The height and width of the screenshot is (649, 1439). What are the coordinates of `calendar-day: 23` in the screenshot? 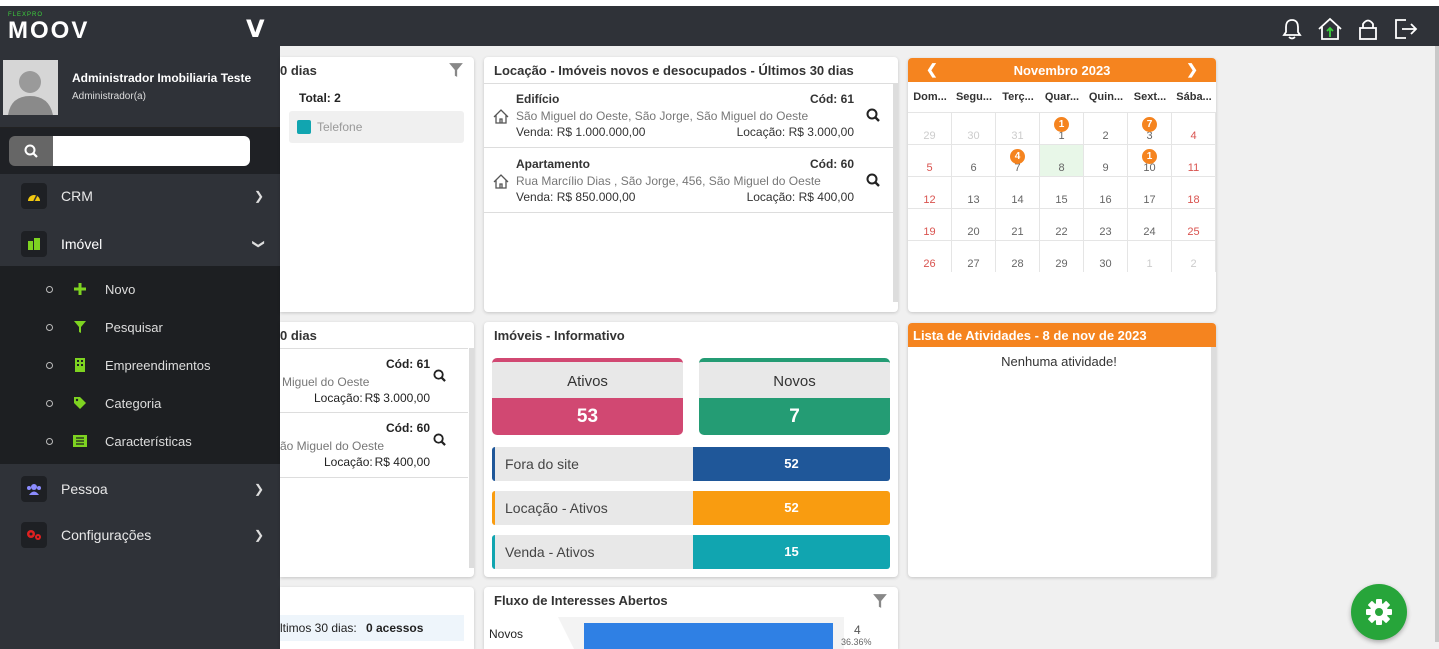 It's located at (1106, 224).